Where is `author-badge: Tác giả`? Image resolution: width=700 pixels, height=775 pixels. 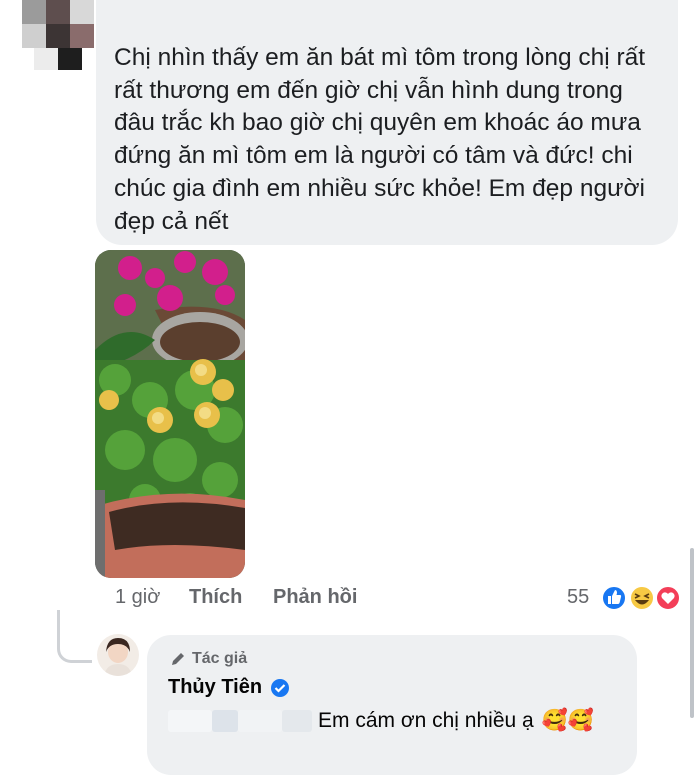 author-badge: Tác giả is located at coordinates (208, 659).